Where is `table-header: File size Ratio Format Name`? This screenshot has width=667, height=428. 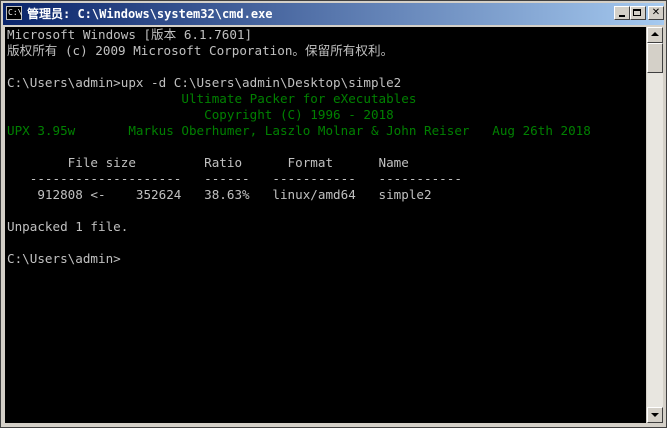
table-header: File size Ratio Format Name is located at coordinates (208, 162).